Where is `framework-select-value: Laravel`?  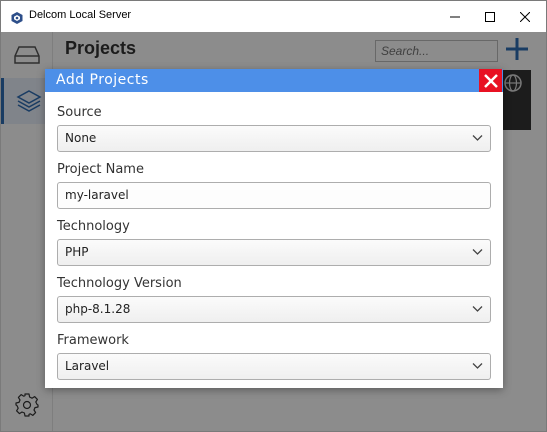 framework-select-value: Laravel is located at coordinates (87, 366).